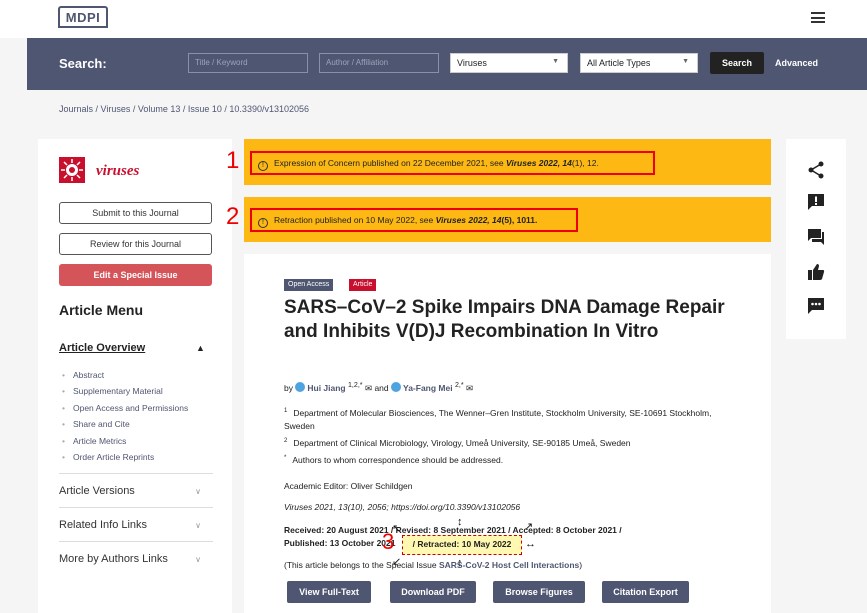  Describe the element at coordinates (818, 17) in the screenshot. I see `hamburger-menu-icon` at that location.